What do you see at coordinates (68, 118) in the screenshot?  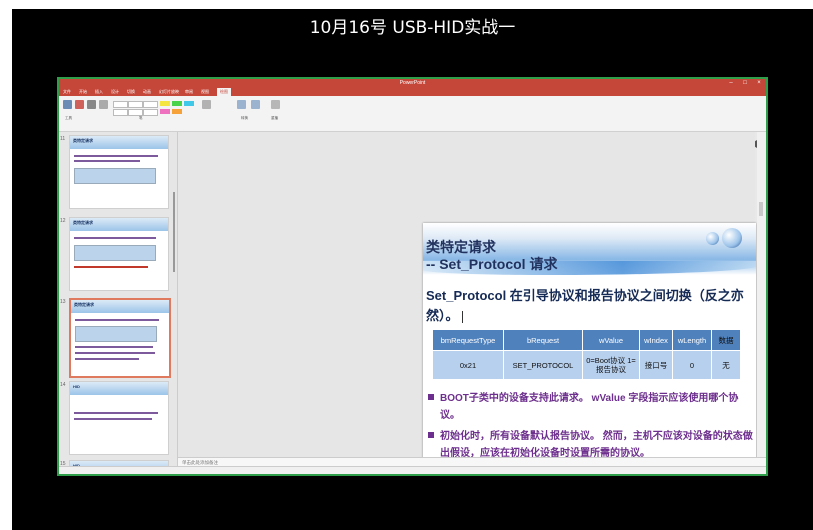 I see `group-tools-label: 工具` at bounding box center [68, 118].